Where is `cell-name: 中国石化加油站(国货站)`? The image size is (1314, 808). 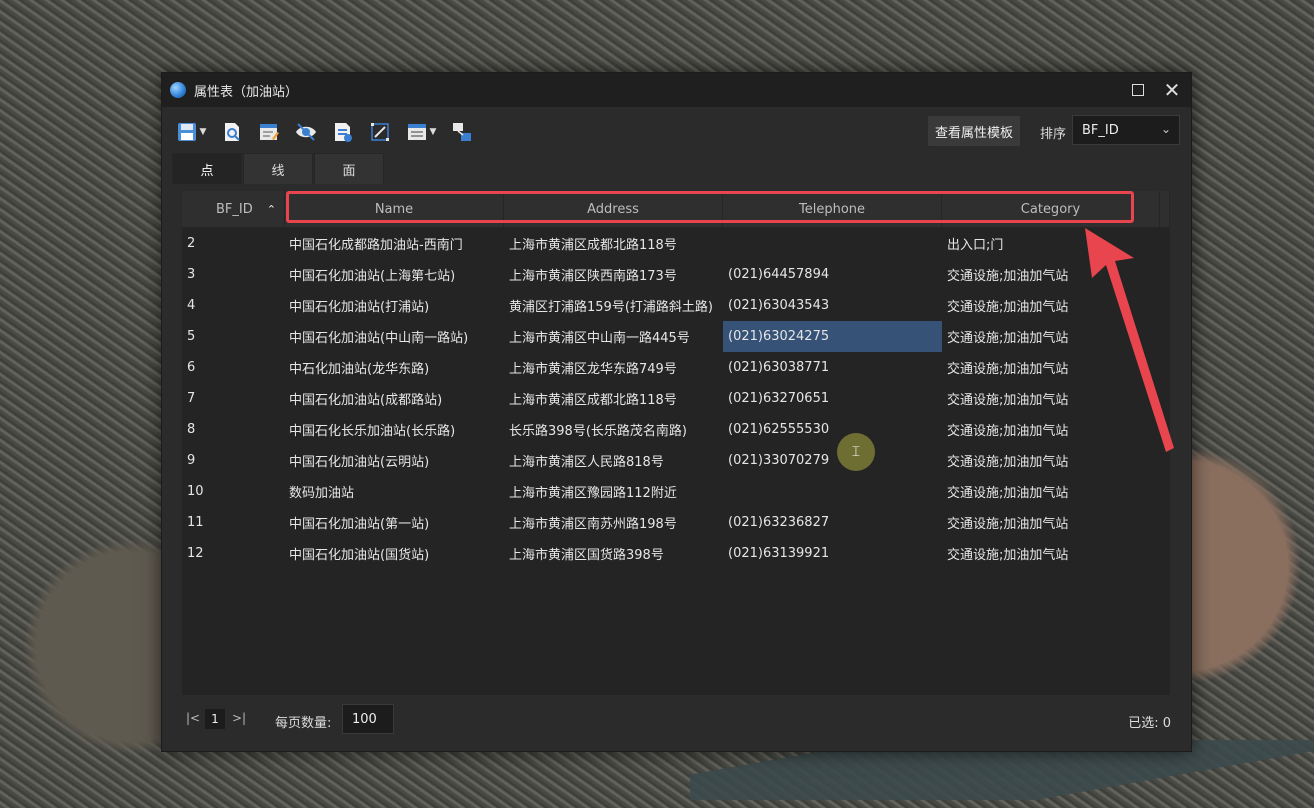 cell-name: 中国石化加油站(国货站) is located at coordinates (394, 553).